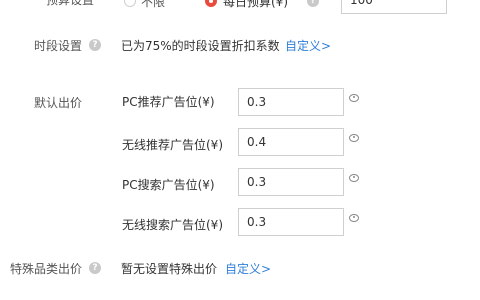  Describe the element at coordinates (200, 46) in the screenshot. I see `time-setting-desc: 已为75%的时段设置折扣系数` at that location.